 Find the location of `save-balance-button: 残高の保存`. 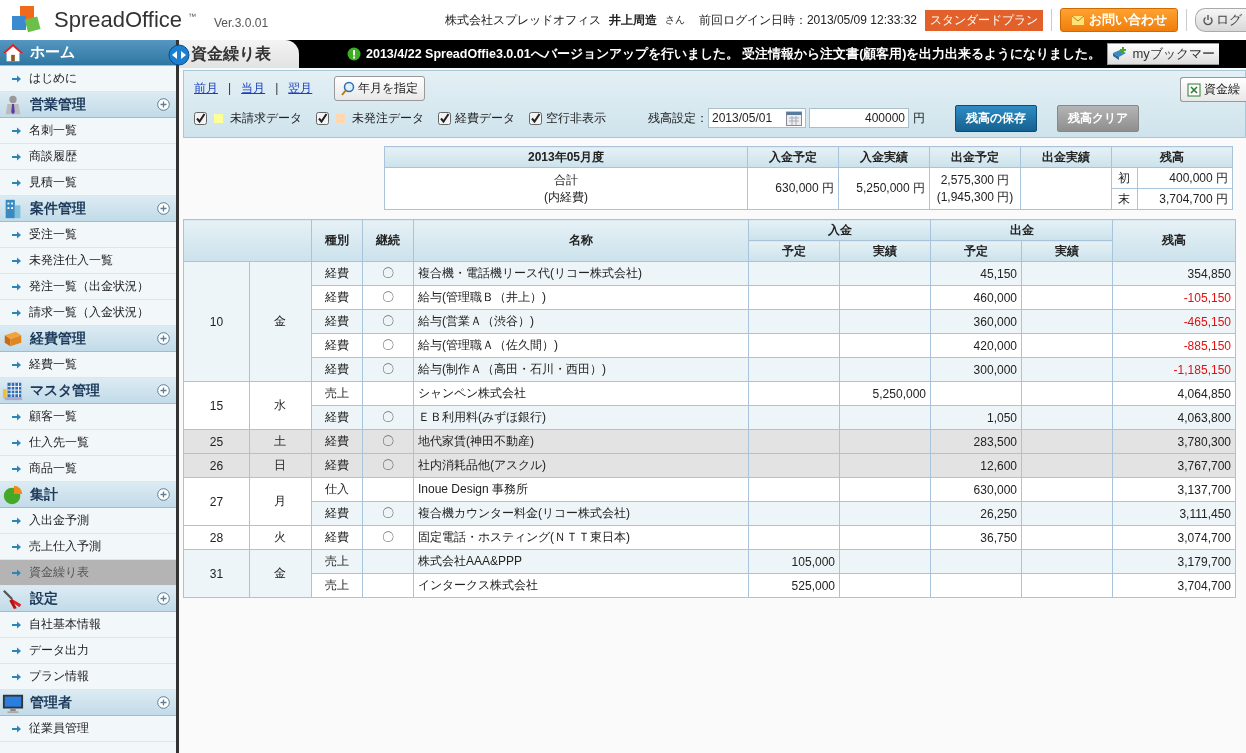

save-balance-button: 残高の保存 is located at coordinates (996, 118).